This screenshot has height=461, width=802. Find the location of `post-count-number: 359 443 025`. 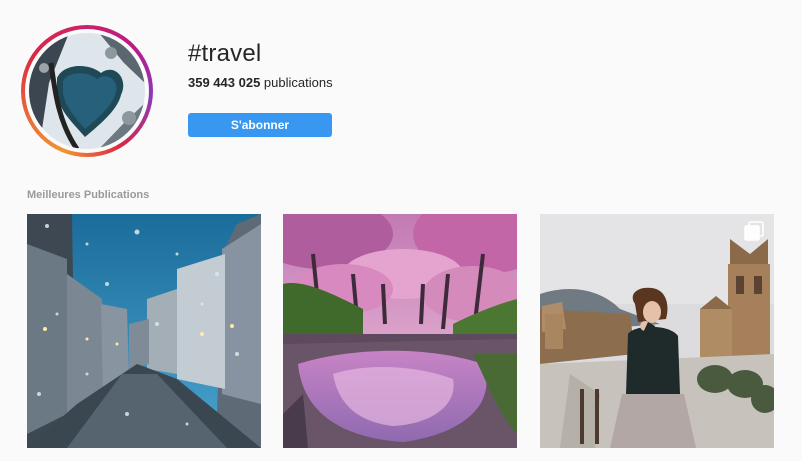

post-count-number: 359 443 025 is located at coordinates (224, 82).